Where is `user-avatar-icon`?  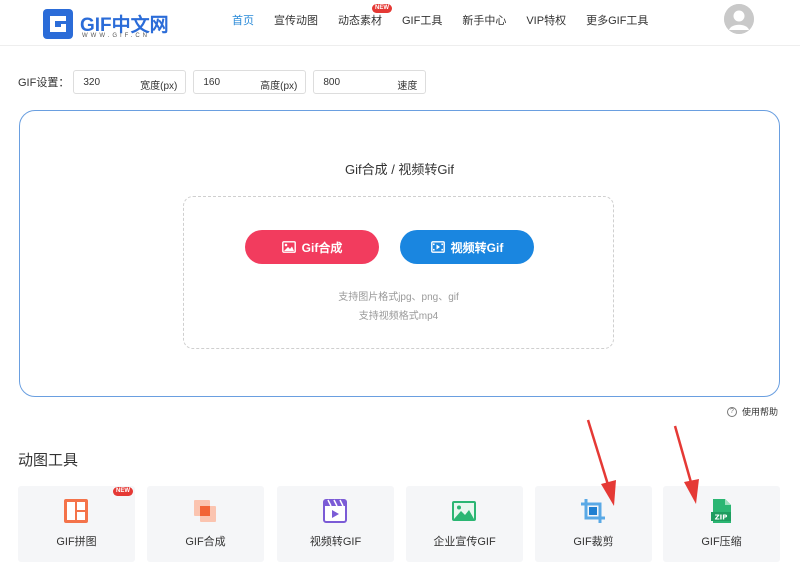 user-avatar-icon is located at coordinates (739, 19).